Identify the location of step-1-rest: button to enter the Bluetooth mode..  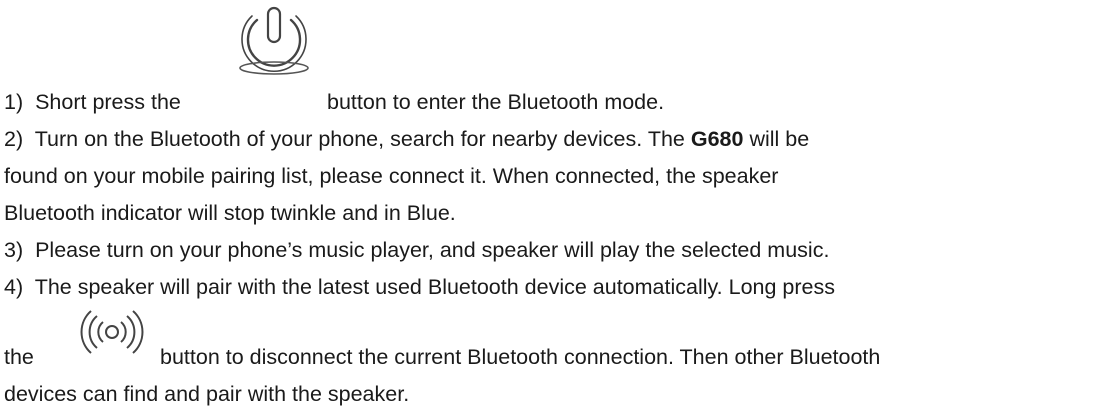
(495, 102).